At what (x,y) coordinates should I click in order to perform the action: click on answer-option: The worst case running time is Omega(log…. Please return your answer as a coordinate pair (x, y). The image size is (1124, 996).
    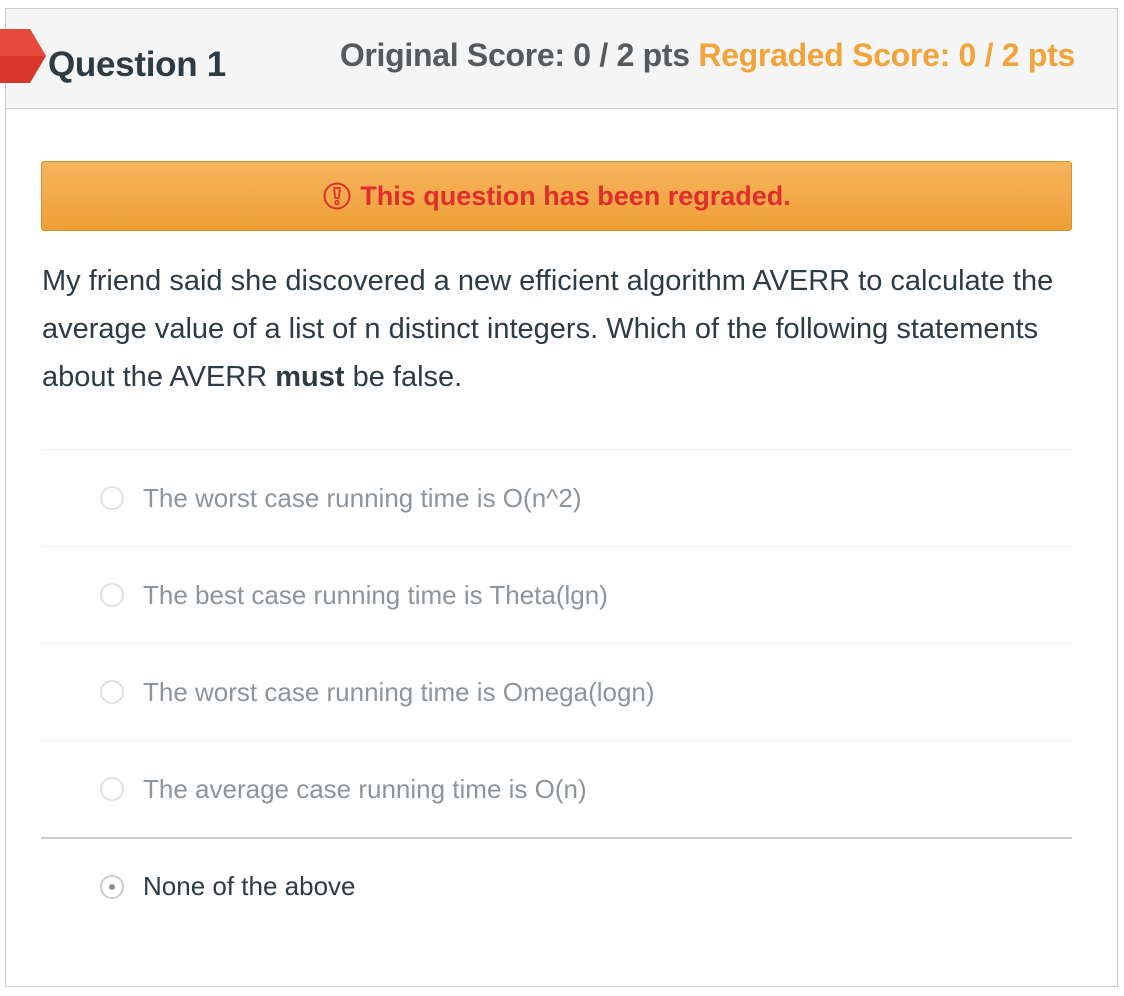
    Looking at the image, I should click on (556, 691).